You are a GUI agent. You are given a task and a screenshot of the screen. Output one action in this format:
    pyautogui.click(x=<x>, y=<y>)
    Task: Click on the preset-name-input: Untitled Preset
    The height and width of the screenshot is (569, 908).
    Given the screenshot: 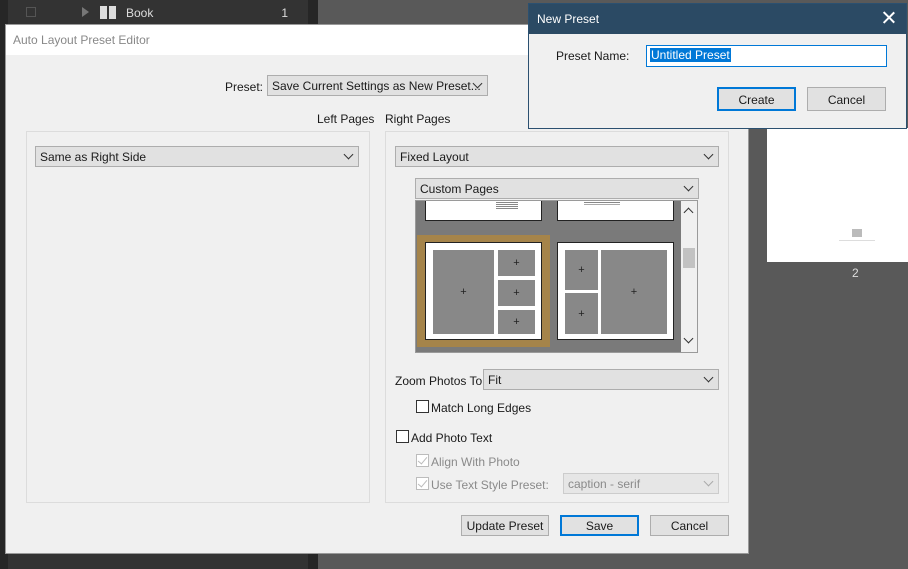 What is the action you would take?
    pyautogui.click(x=766, y=56)
    